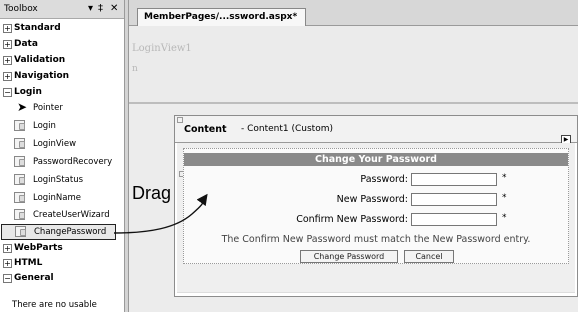 The image size is (578, 312). What do you see at coordinates (62, 9) in the screenshot?
I see `toolbox-titlebar: Toolbox ▾ ‡ ✕` at bounding box center [62, 9].